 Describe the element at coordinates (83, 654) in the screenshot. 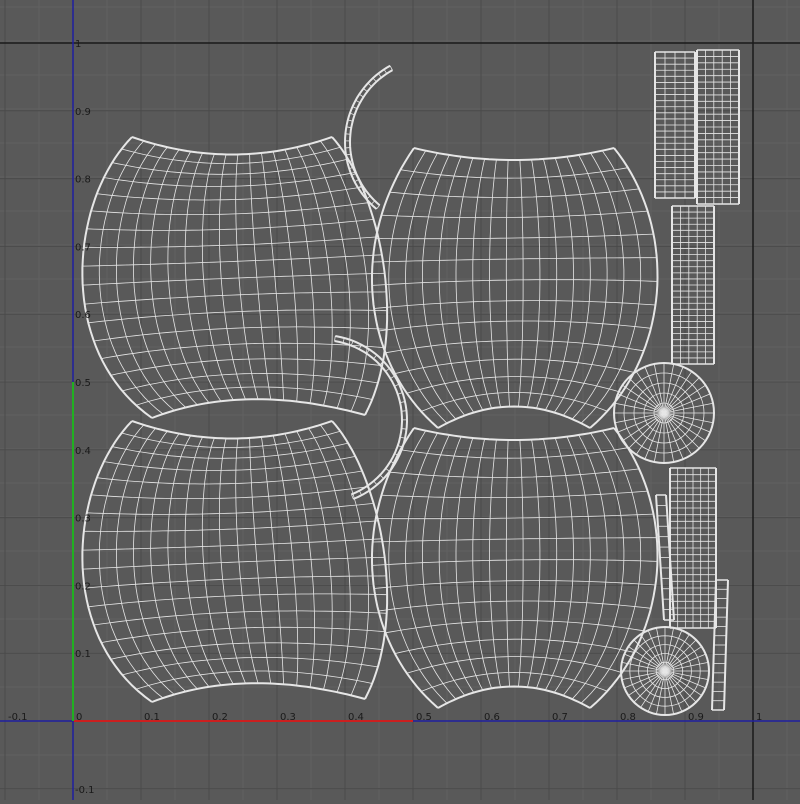

I see `v-tick-label: 0.1` at that location.